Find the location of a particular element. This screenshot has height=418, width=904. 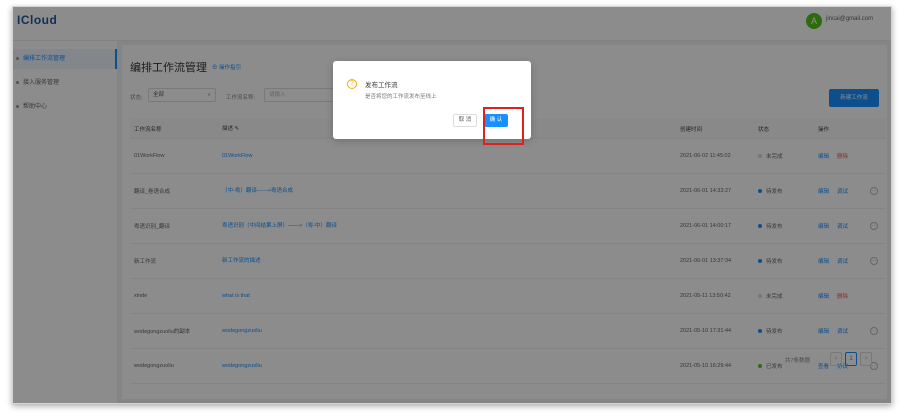

highlight-box is located at coordinates (503, 126).